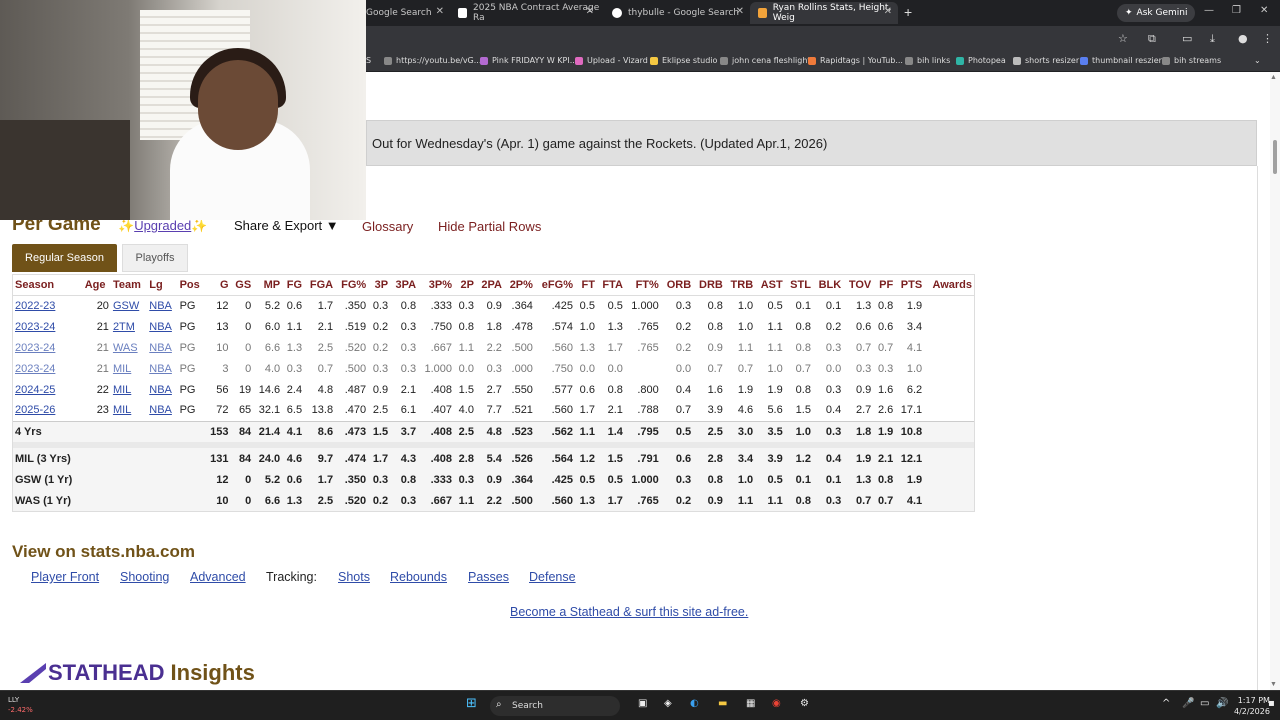 The image size is (1280, 720). What do you see at coordinates (949, 285) in the screenshot?
I see `column-header: Awards` at bounding box center [949, 285].